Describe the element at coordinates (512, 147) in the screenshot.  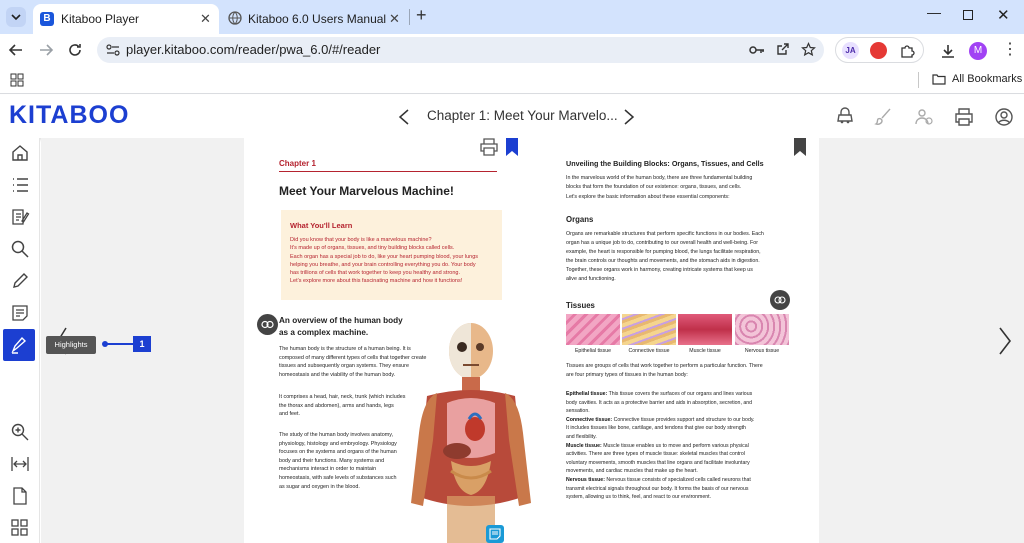
I see `bookmark-filled-icon` at that location.